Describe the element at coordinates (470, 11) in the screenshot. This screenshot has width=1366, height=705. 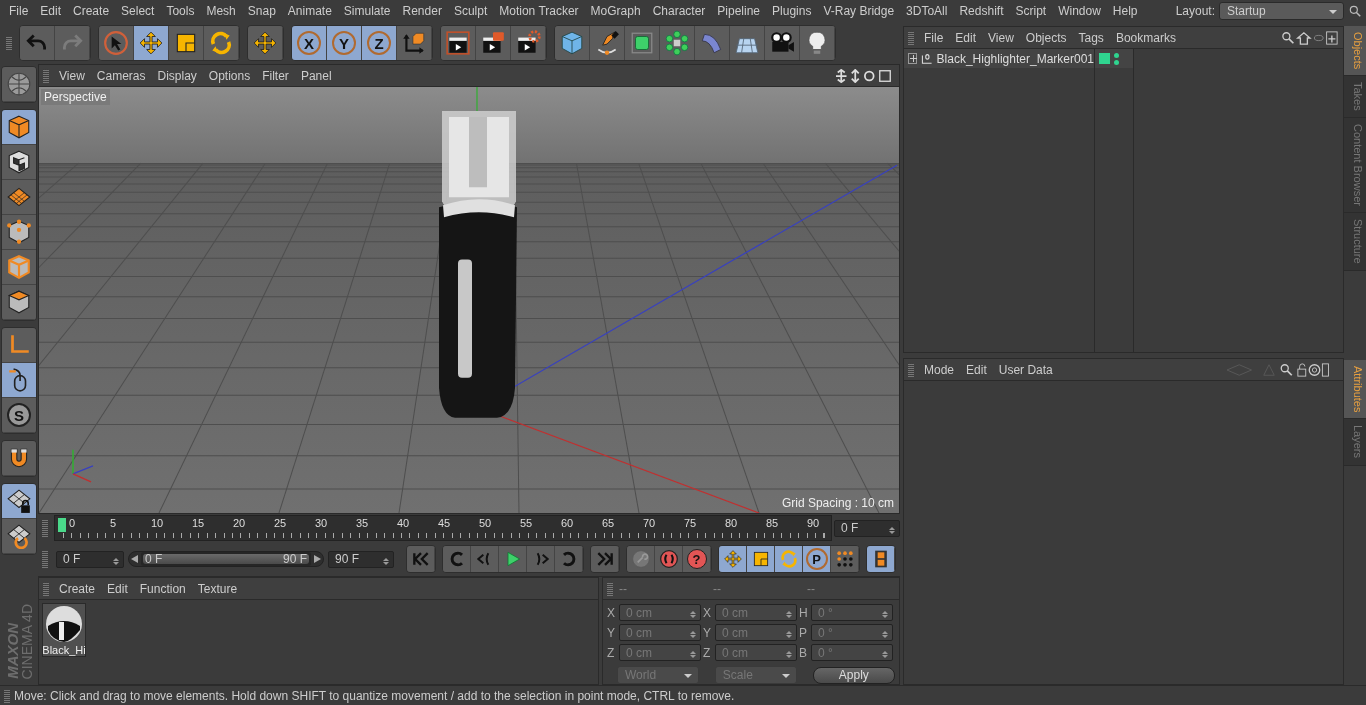
I see `menu-item: Sculpt` at that location.